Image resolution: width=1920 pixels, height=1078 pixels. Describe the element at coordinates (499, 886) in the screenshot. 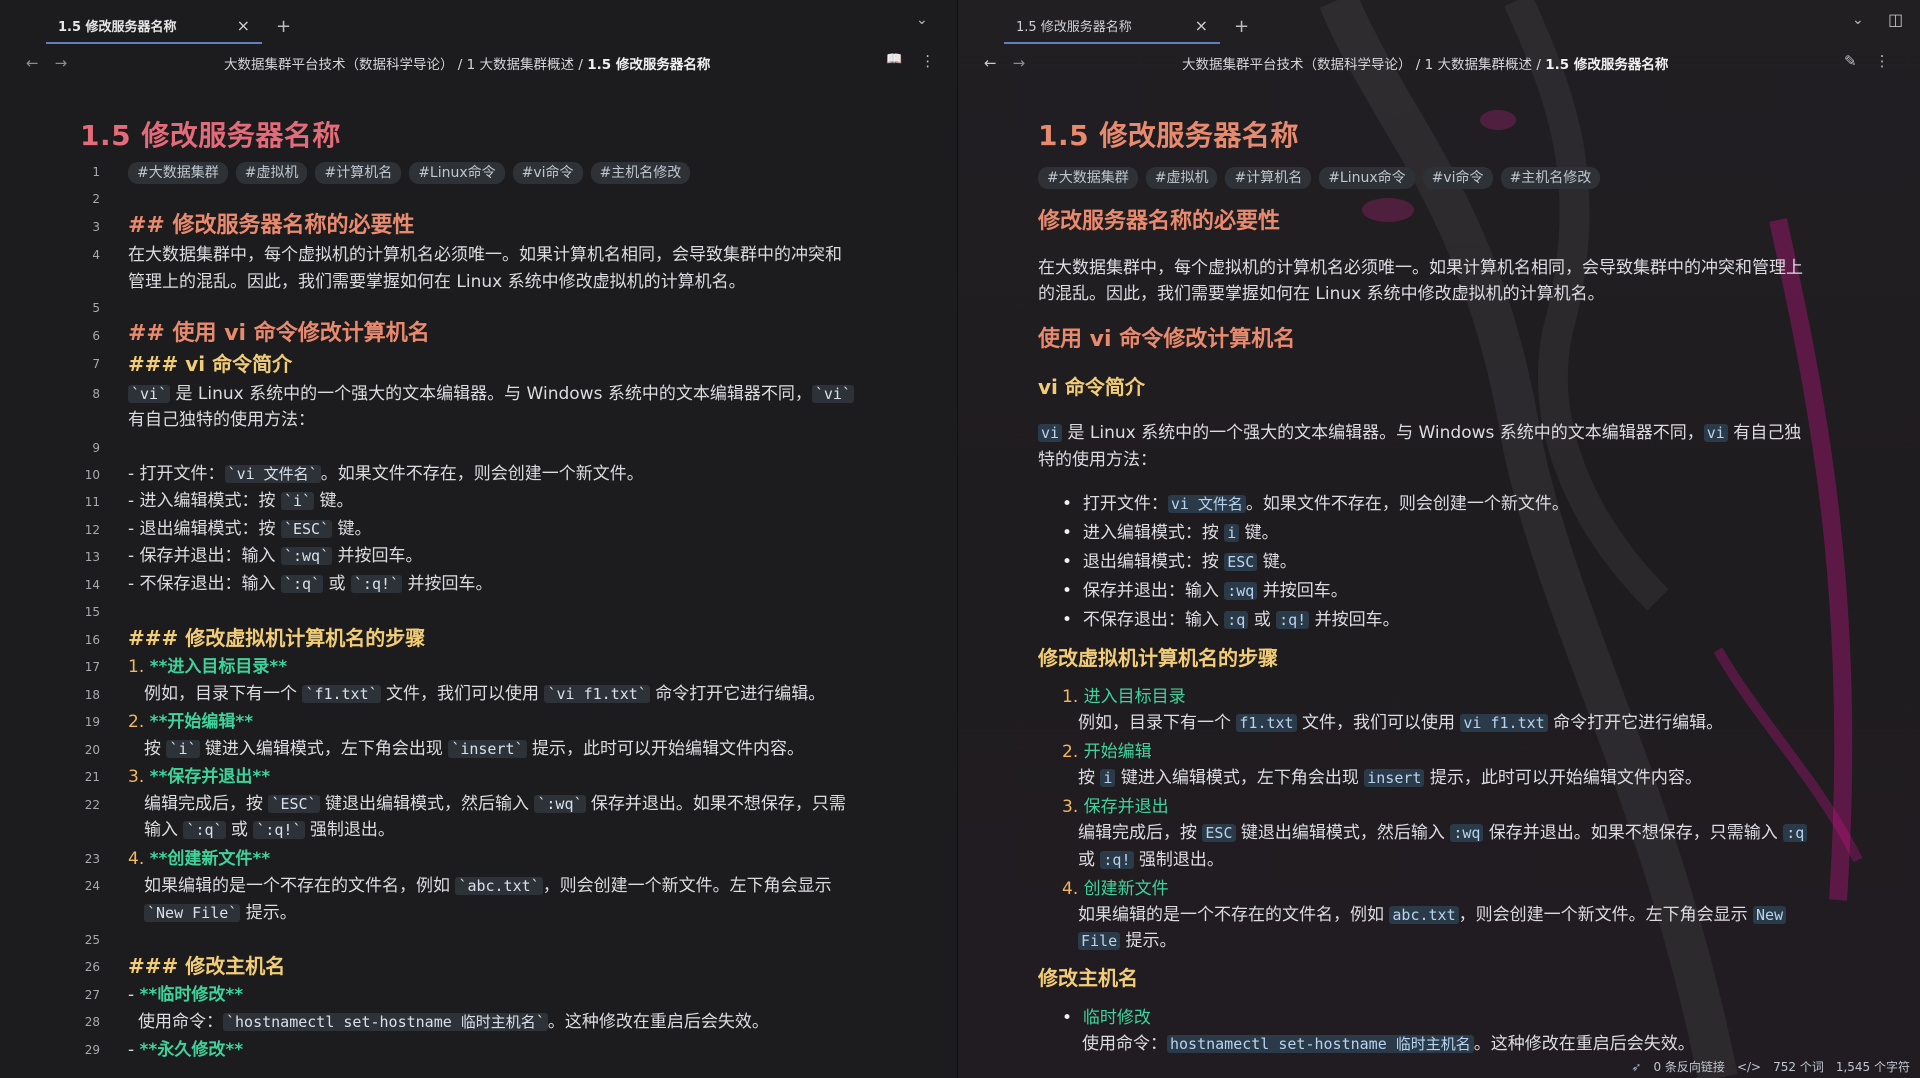

I see `inline-code: `abc.txt`` at that location.